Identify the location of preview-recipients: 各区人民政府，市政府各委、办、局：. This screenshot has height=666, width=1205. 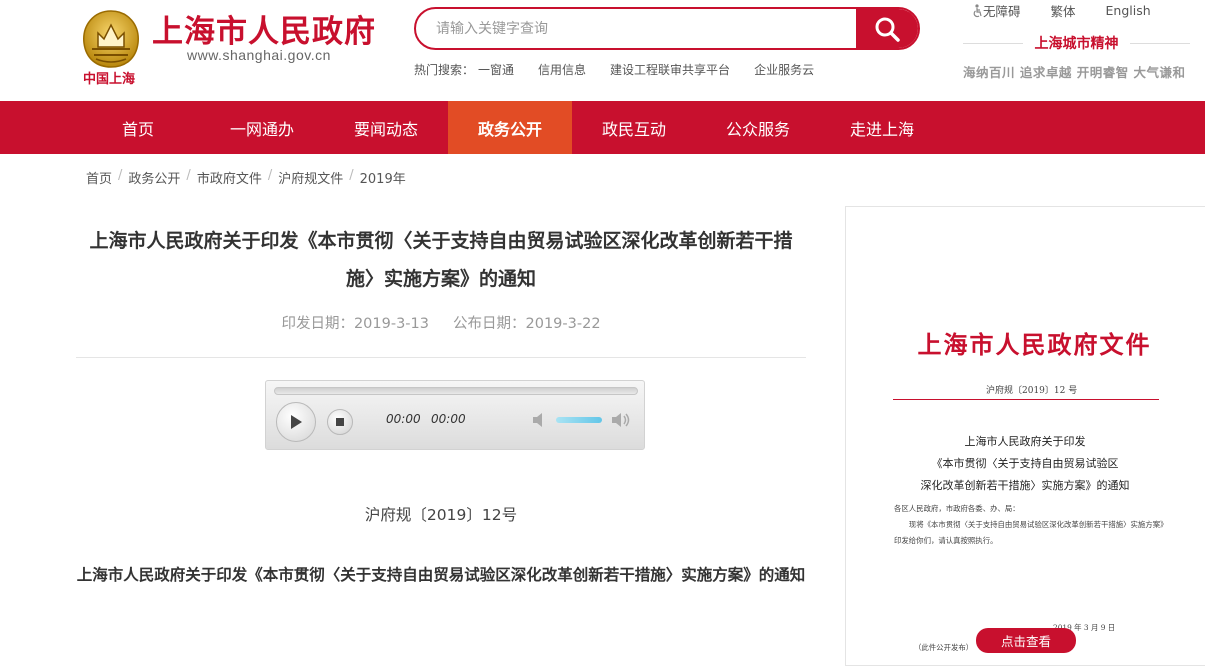
(957, 508).